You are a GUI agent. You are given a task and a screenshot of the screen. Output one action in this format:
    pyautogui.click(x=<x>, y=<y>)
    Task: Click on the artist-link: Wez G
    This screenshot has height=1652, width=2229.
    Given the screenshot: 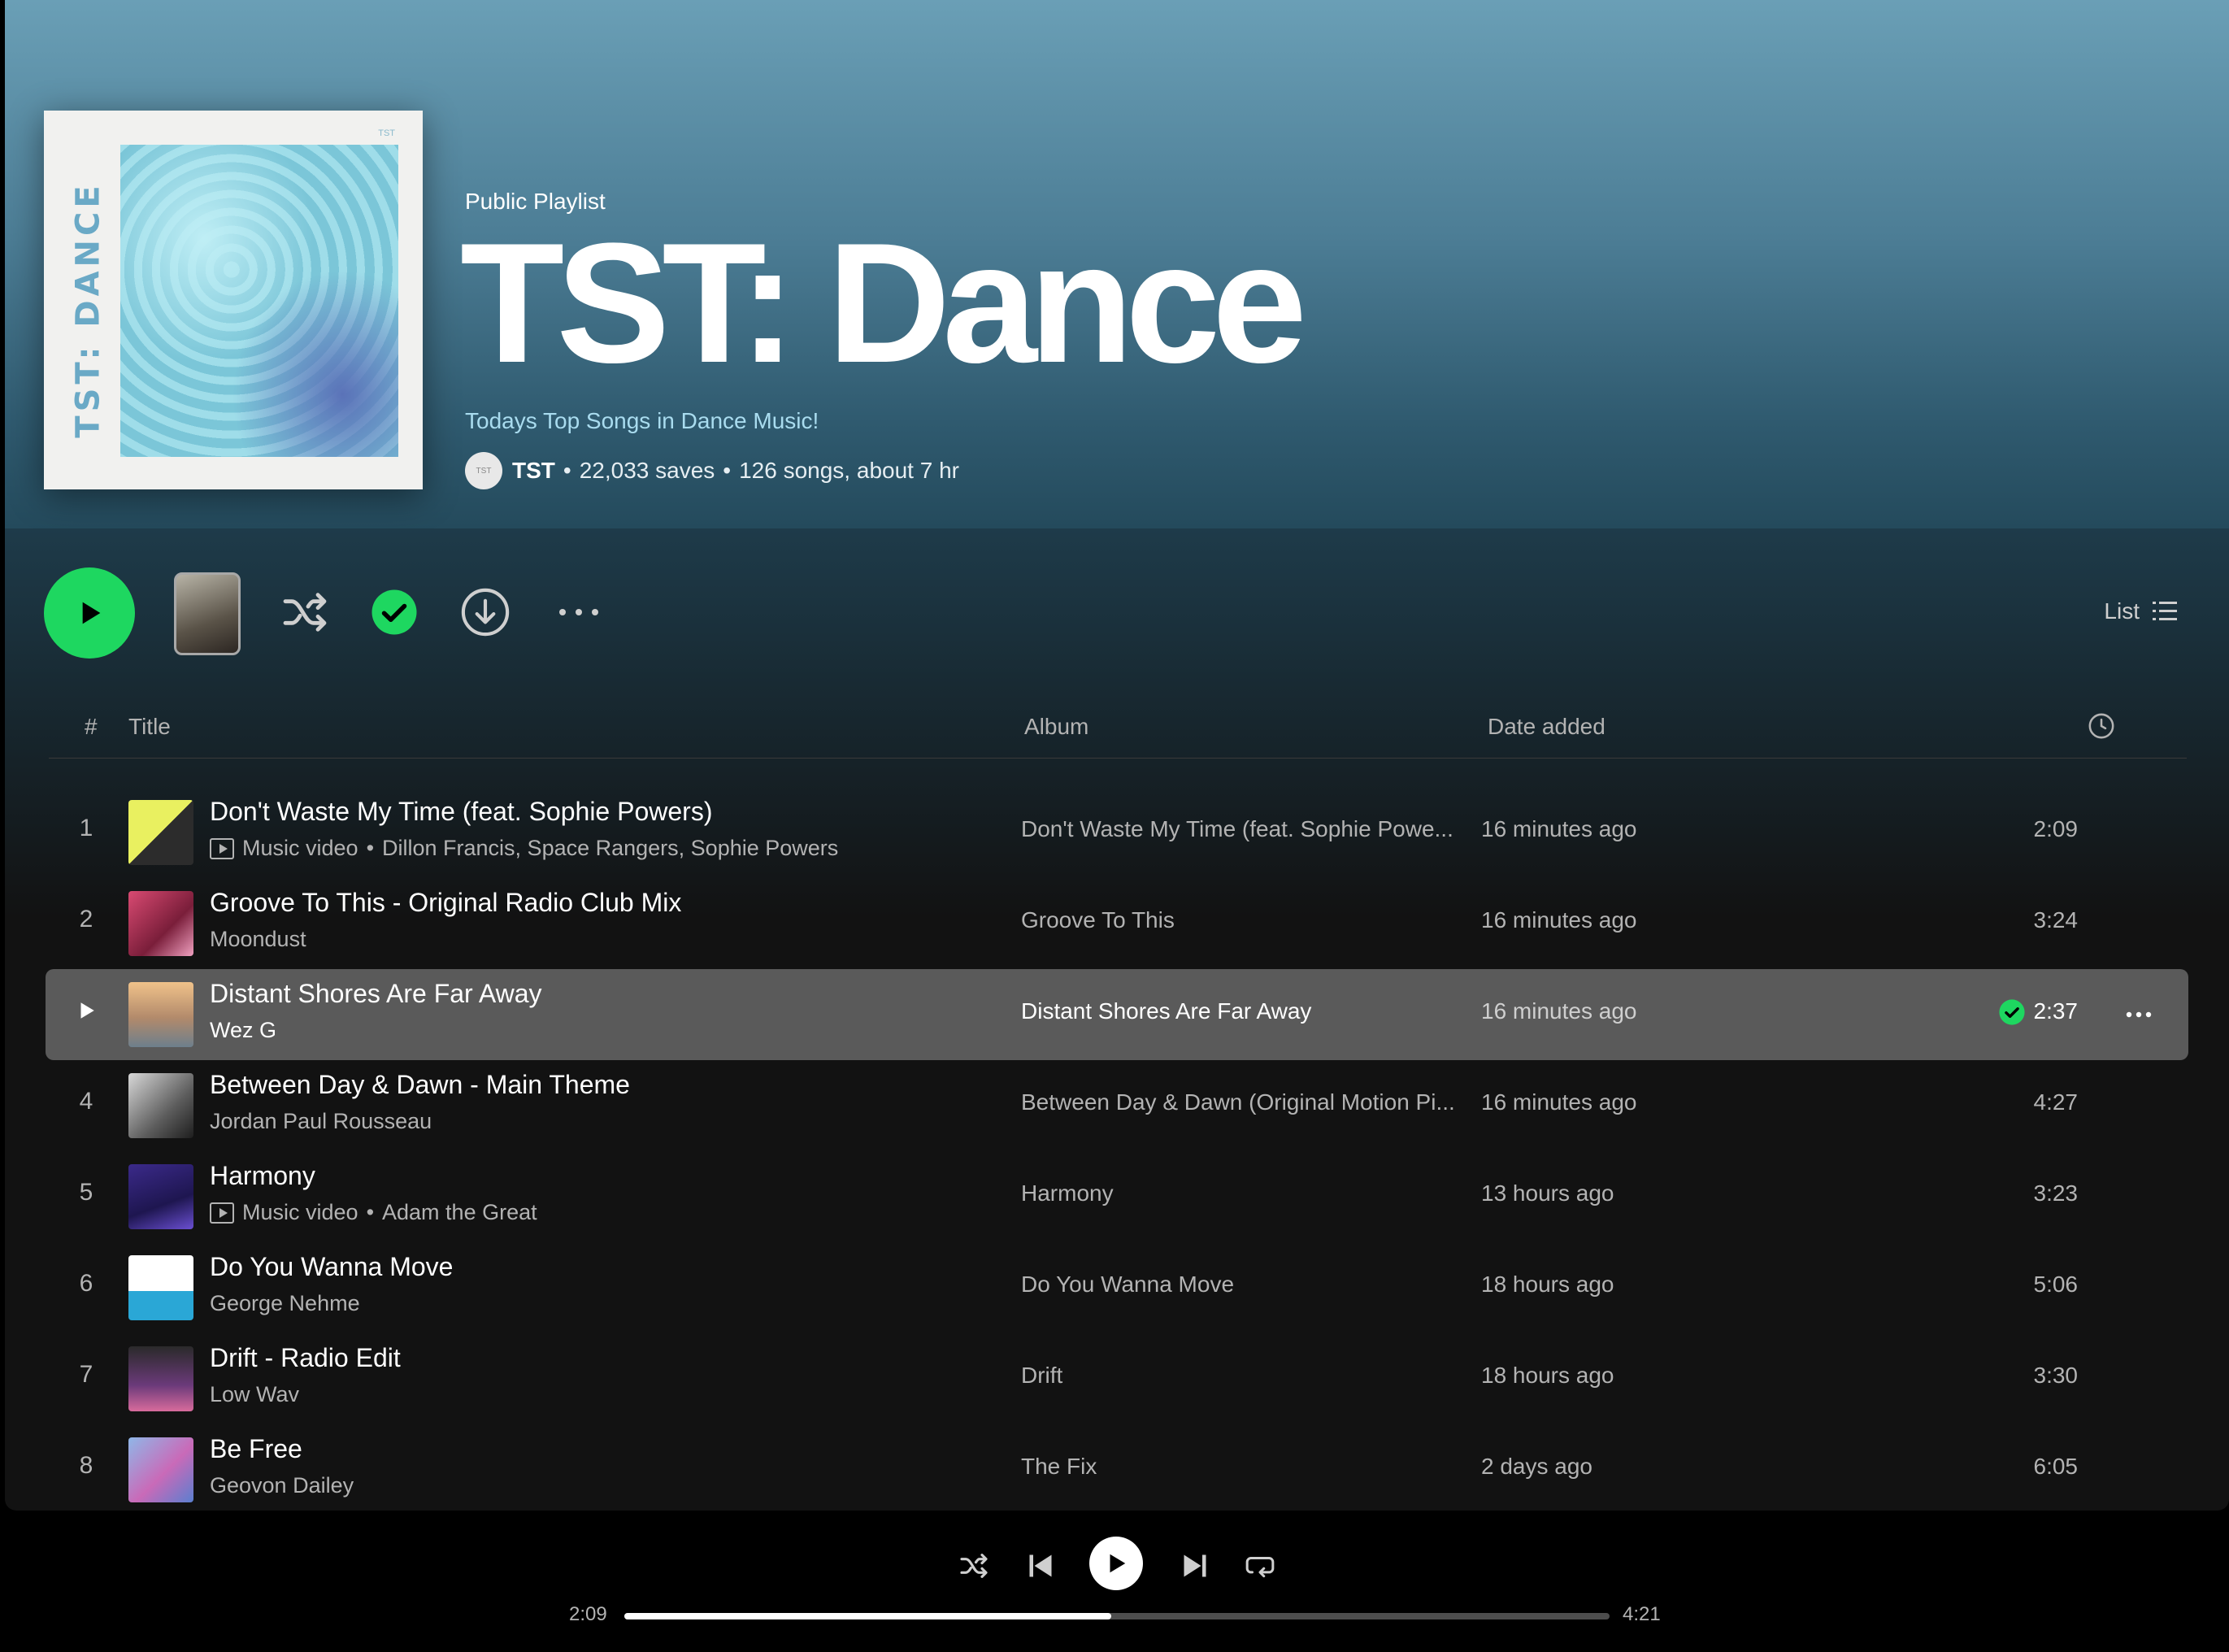 What is the action you would take?
    pyautogui.click(x=243, y=1030)
    